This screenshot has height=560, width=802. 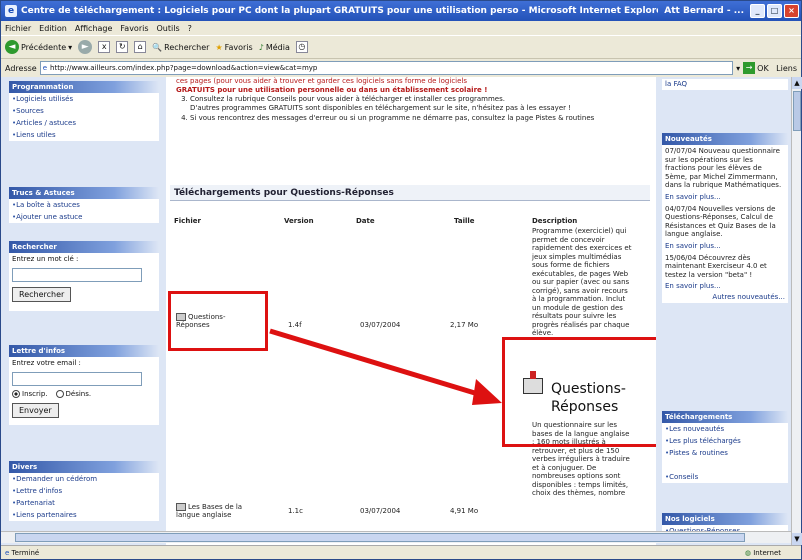 What do you see at coordinates (797, 83) in the screenshot?
I see `scroll-up-icon: ▲` at bounding box center [797, 83].